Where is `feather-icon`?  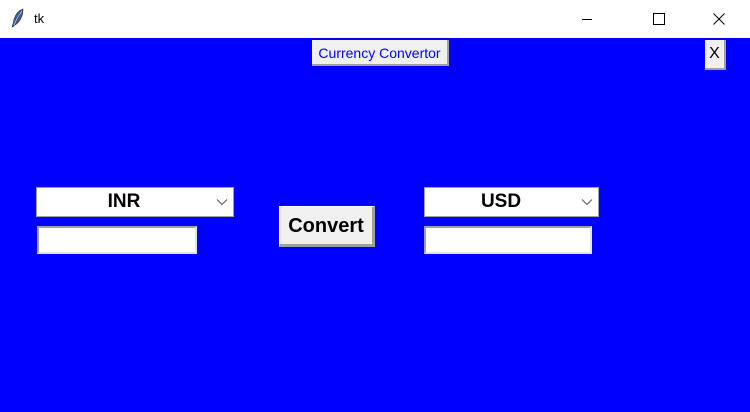
feather-icon is located at coordinates (17, 18).